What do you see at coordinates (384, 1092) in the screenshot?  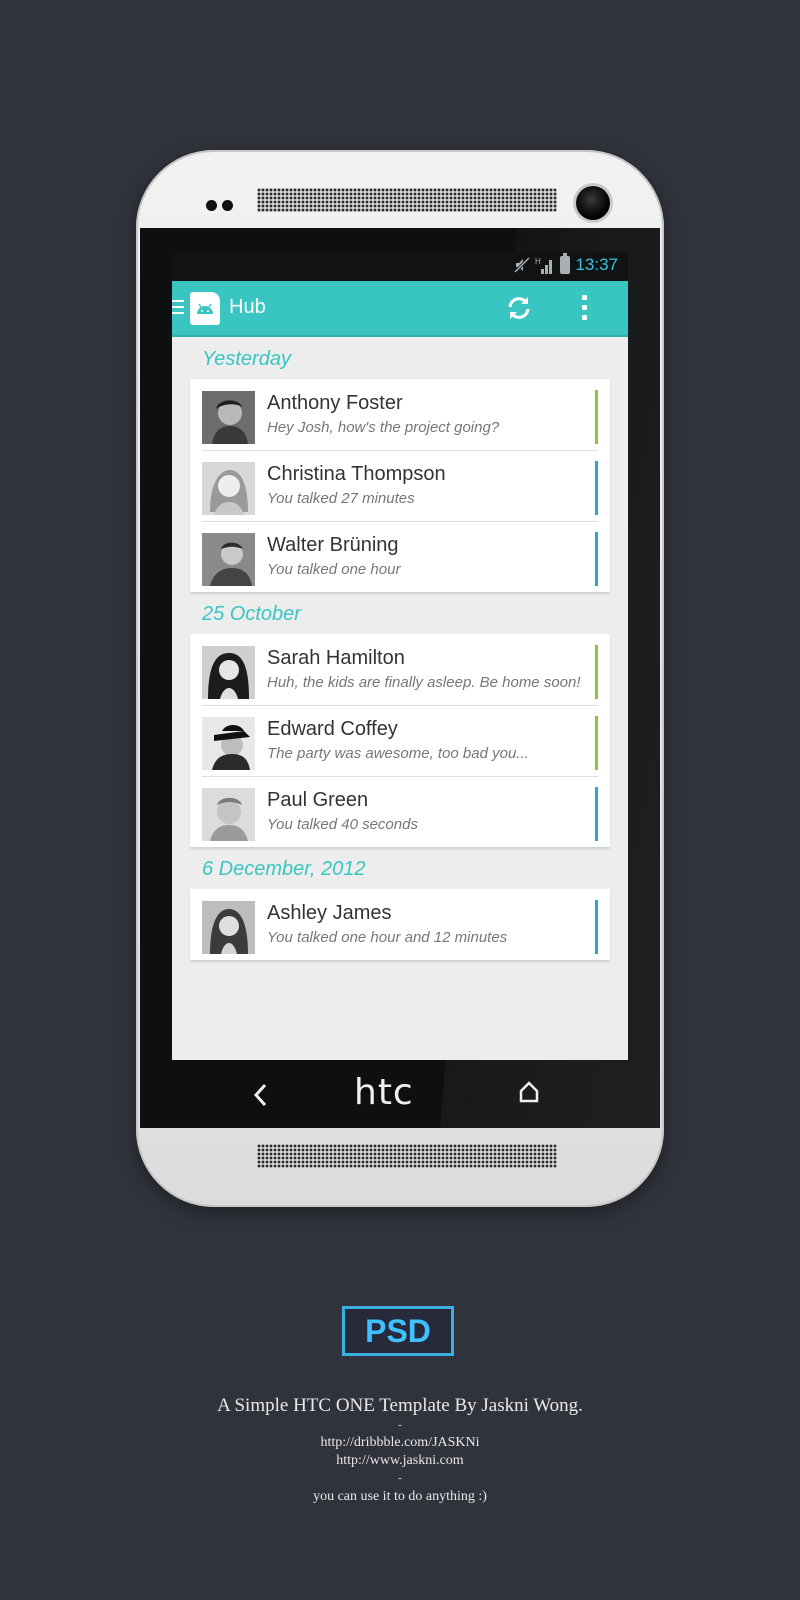 I see `htc-logo: htc` at bounding box center [384, 1092].